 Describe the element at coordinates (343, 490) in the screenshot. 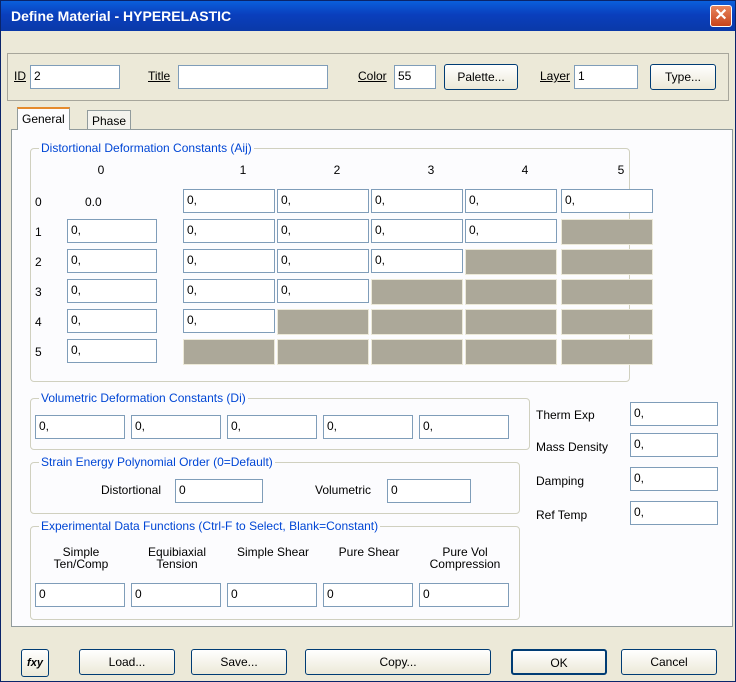

I see `volumetric-order-label: Volumetric` at that location.